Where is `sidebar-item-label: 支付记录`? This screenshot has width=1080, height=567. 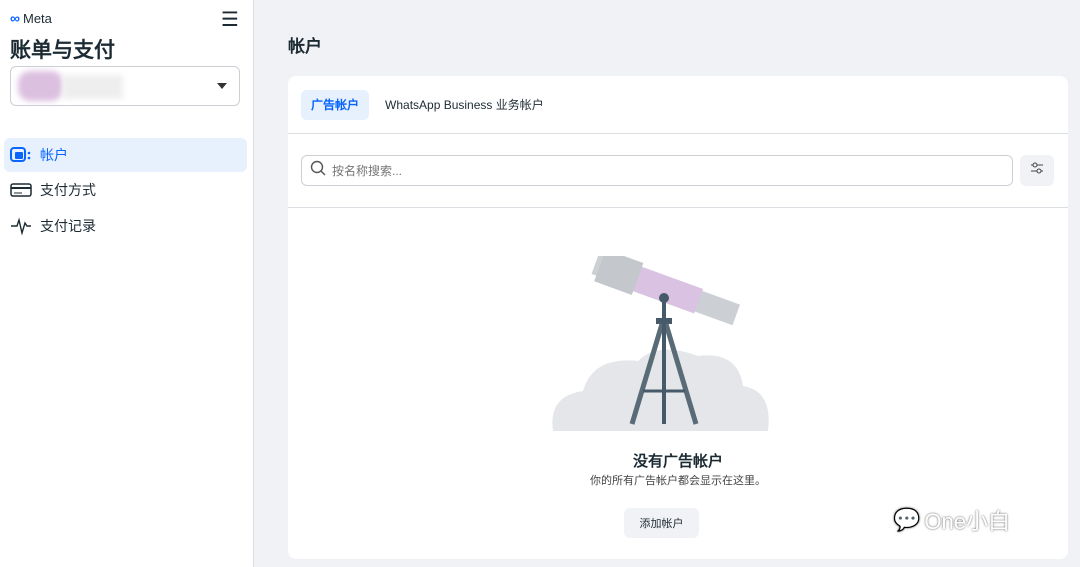 sidebar-item-label: 支付记录 is located at coordinates (68, 226).